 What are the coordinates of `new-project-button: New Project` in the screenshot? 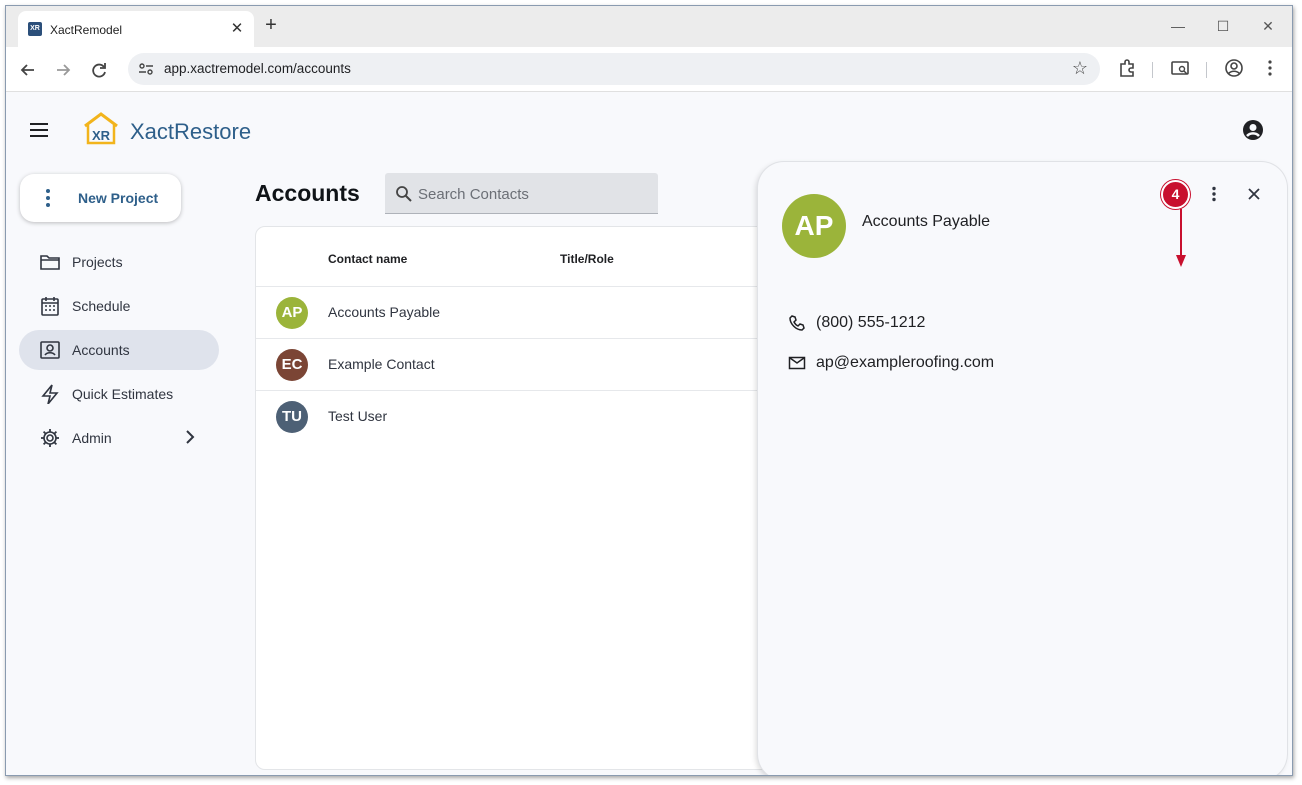 It's located at (100, 198).